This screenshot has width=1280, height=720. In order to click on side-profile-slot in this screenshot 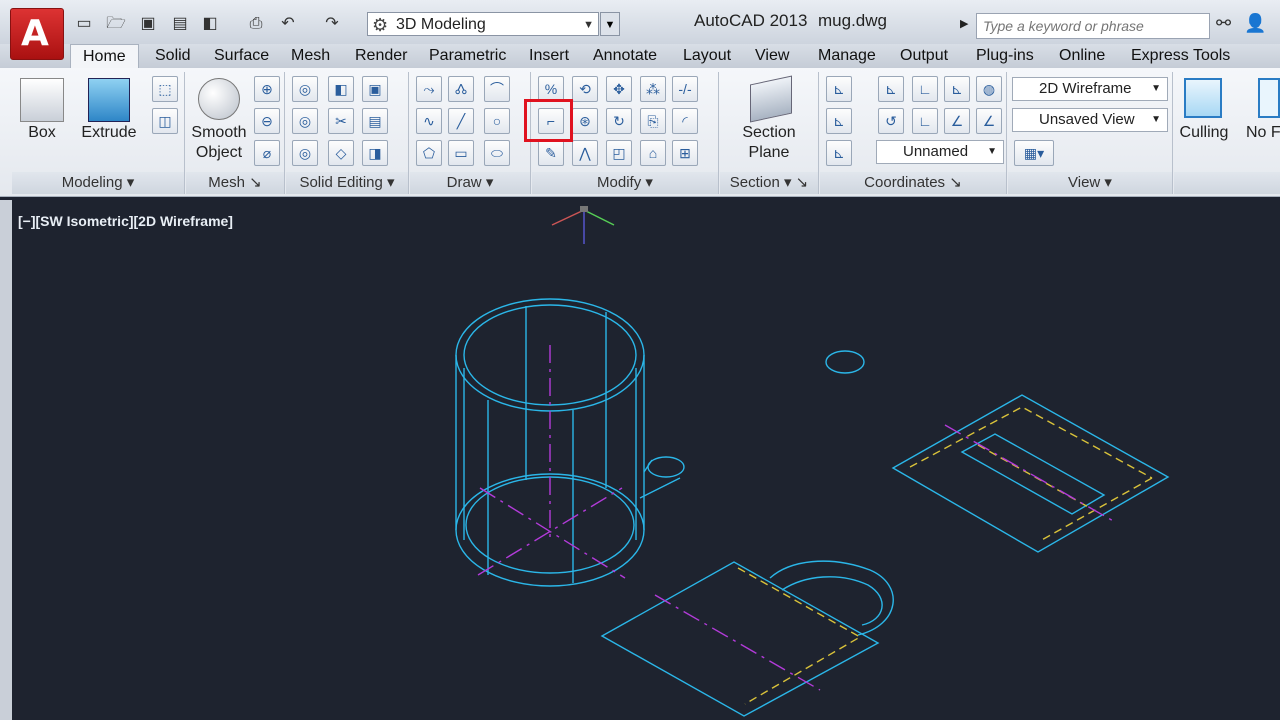, I will do `click(1033, 474)`.